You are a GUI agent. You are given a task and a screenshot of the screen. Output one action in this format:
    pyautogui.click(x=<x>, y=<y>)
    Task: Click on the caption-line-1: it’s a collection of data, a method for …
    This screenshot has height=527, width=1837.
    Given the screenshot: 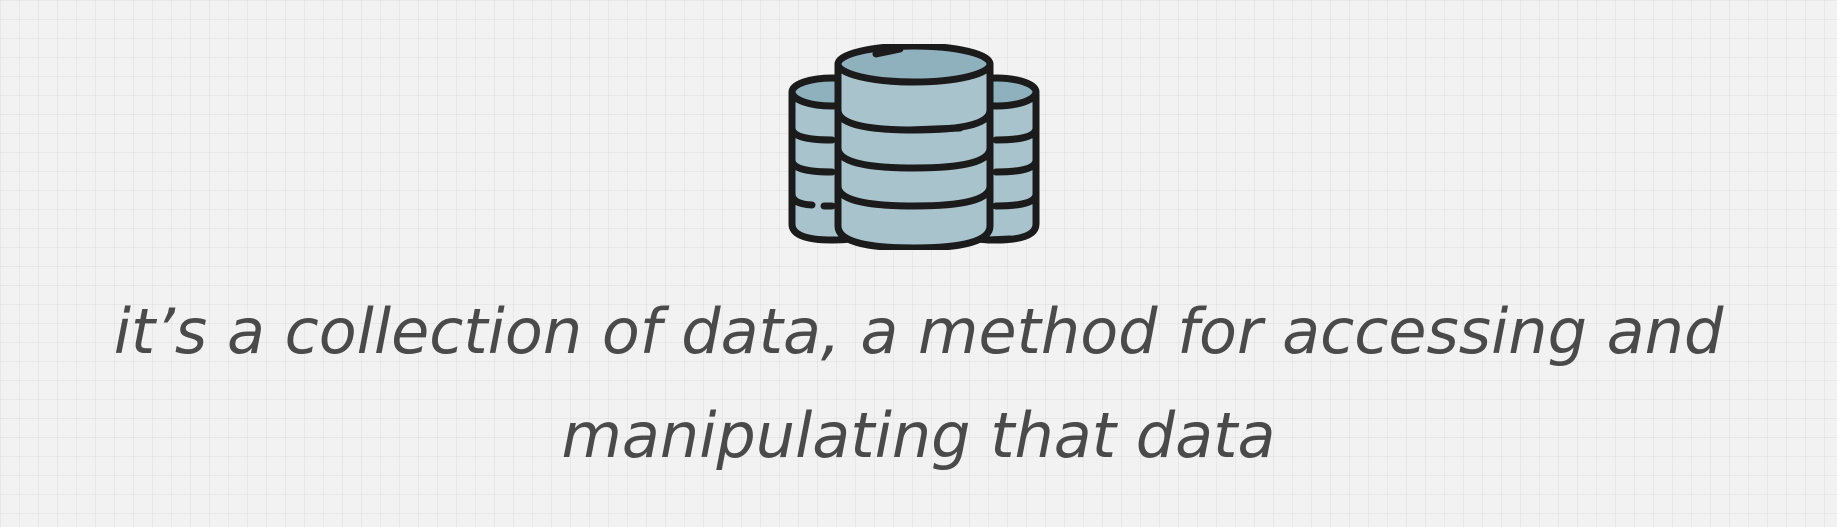 What is the action you would take?
    pyautogui.click(x=918, y=331)
    